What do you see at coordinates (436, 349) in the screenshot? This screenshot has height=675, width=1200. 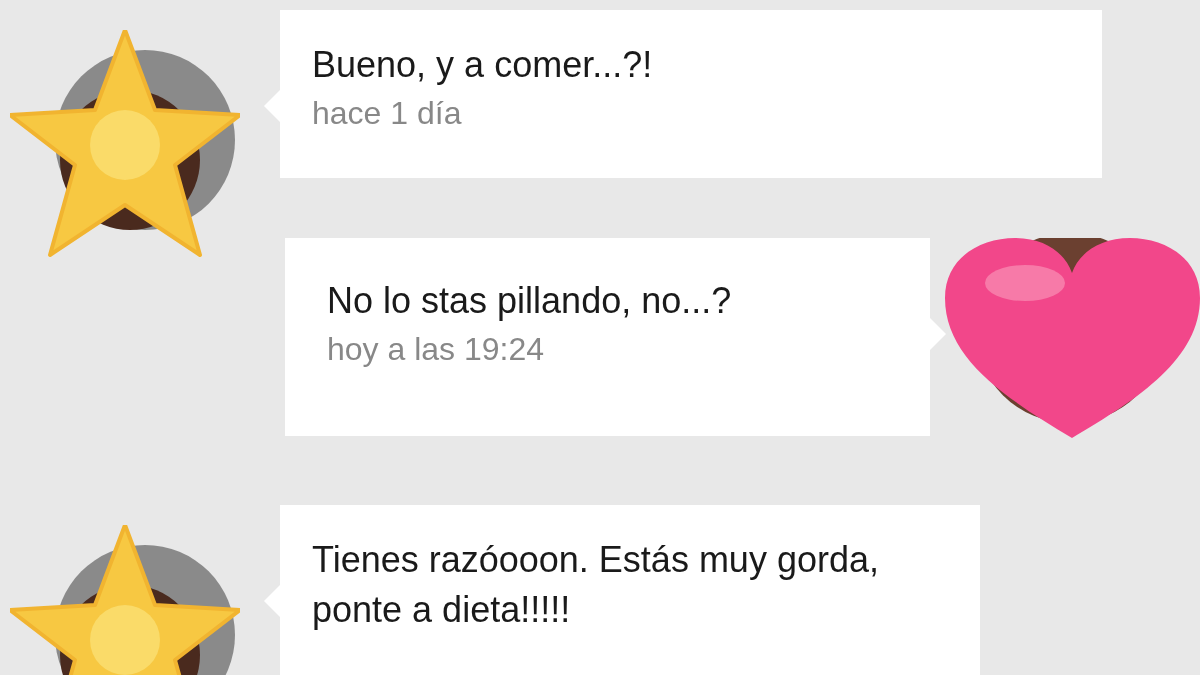 I see `message-time: hoy a las 19:24` at bounding box center [436, 349].